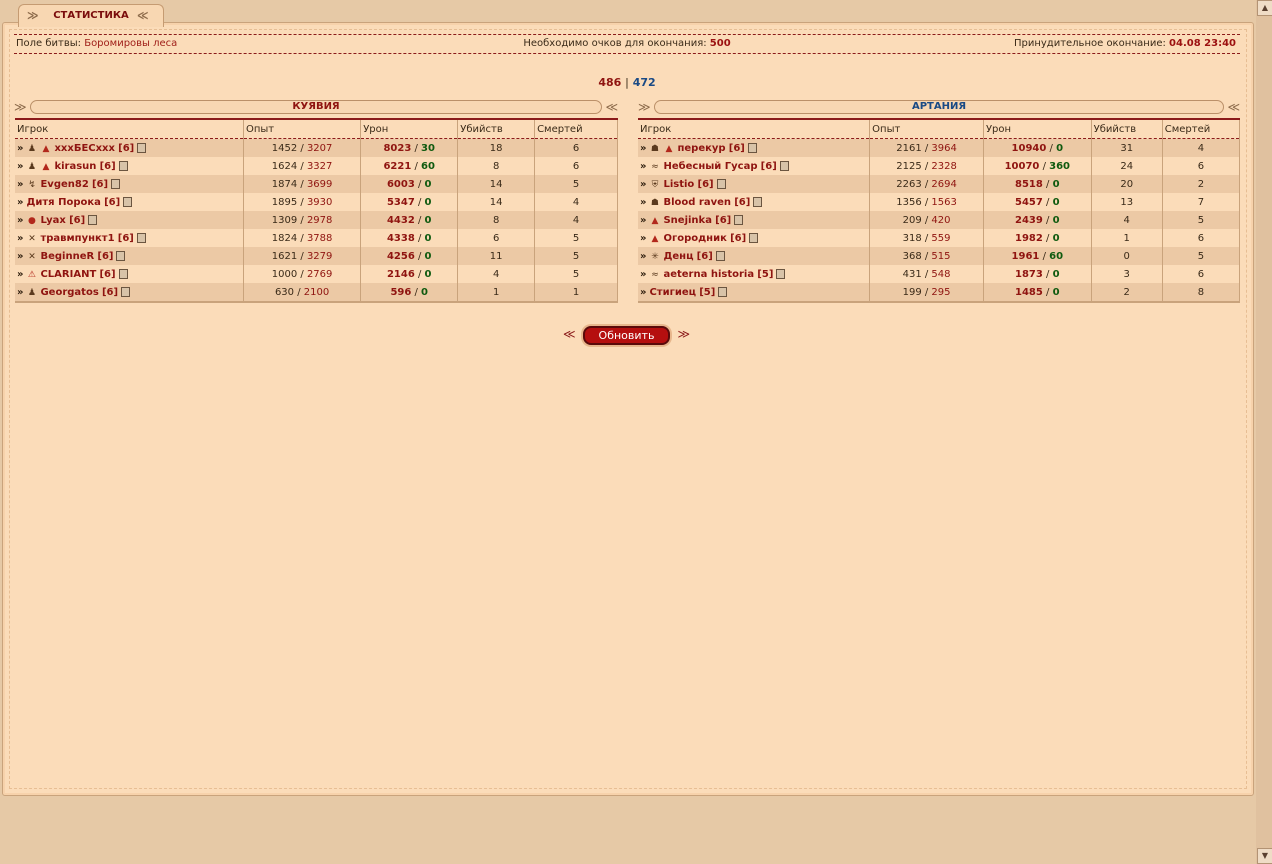  I want to click on player-name: kirasun, so click(75, 166).